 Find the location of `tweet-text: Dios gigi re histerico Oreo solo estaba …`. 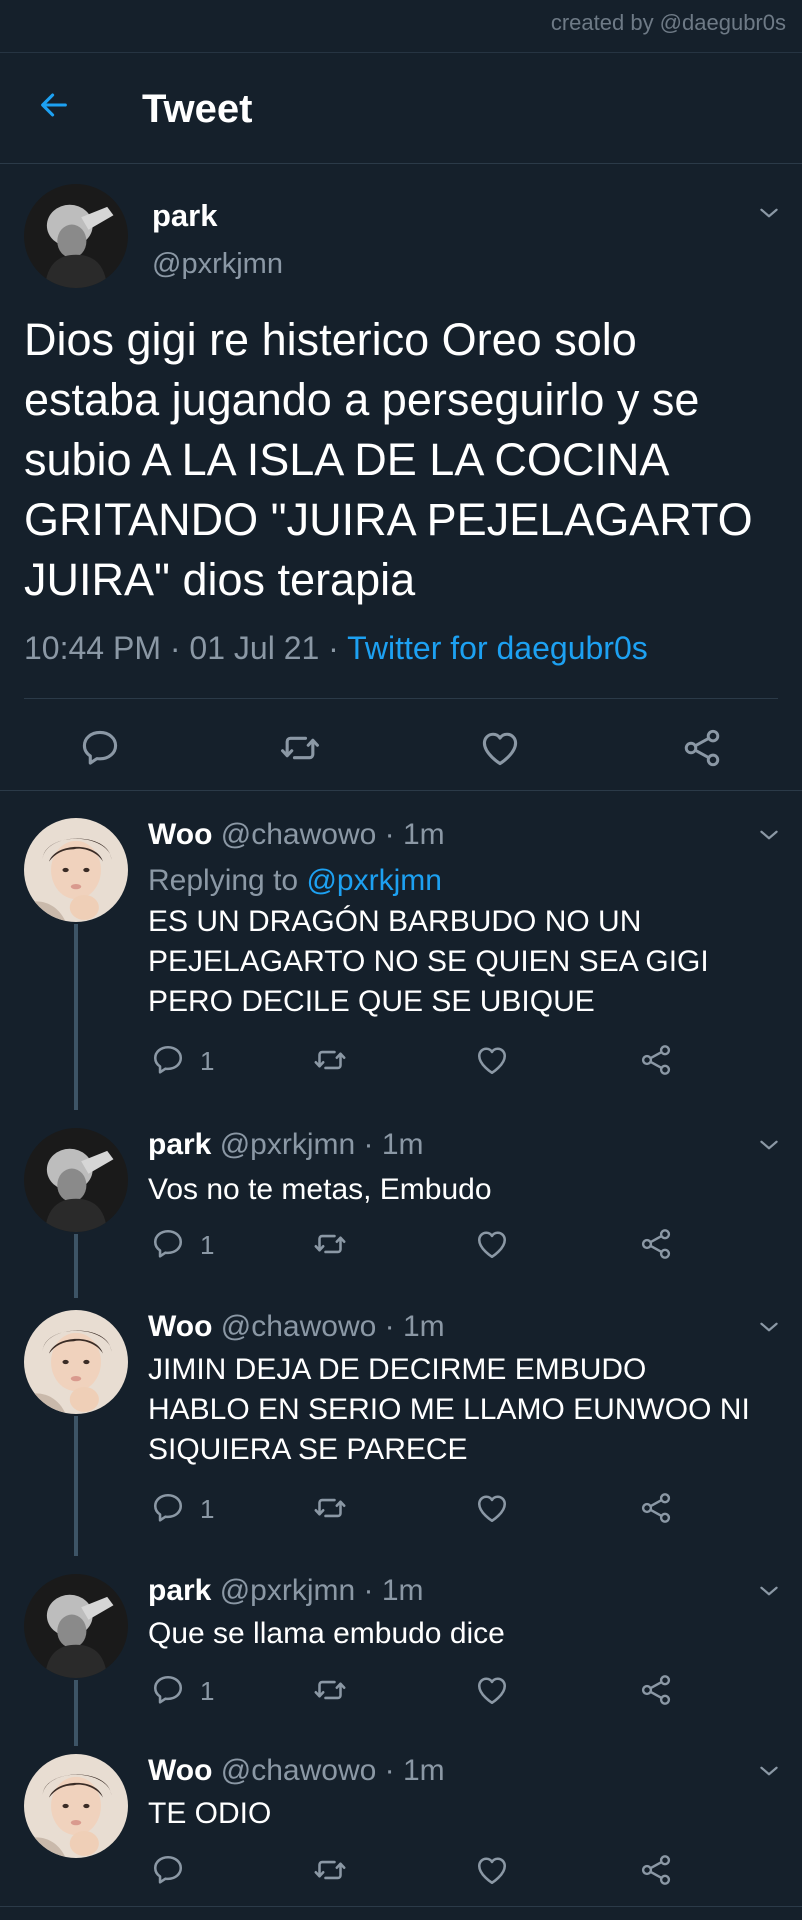

tweet-text: Dios gigi re histerico Oreo solo estaba … is located at coordinates (388, 459).